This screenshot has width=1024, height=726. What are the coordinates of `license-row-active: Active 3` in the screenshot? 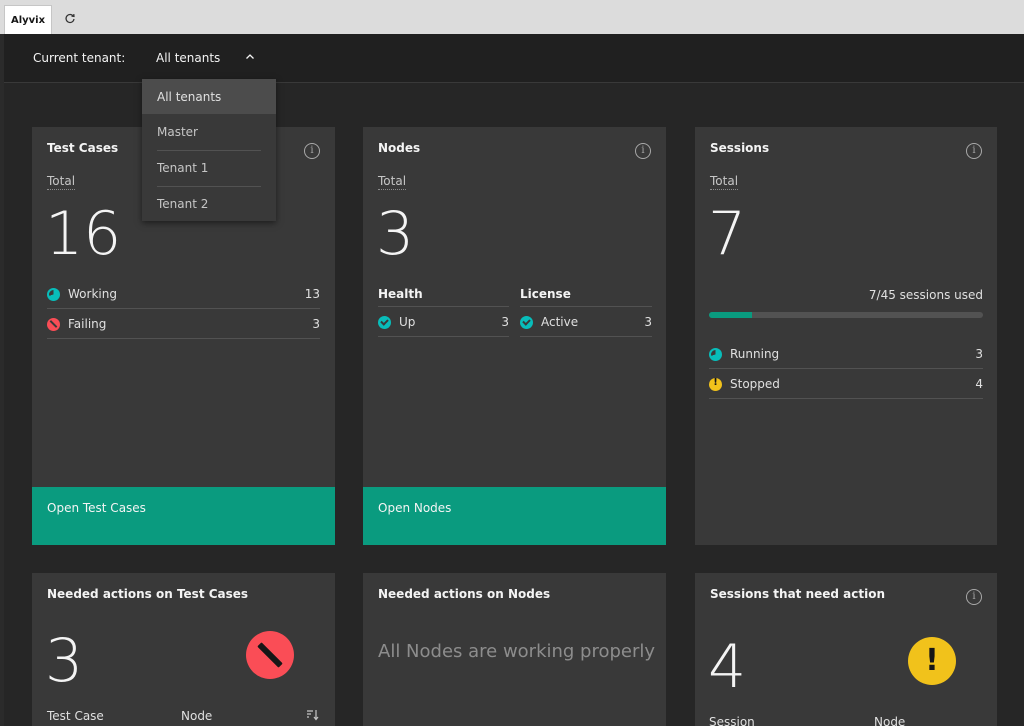 It's located at (586, 322).